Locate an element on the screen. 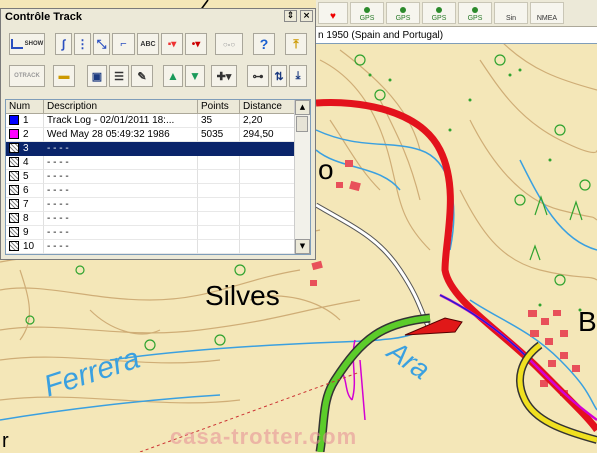 The height and width of the screenshot is (453, 597). draw-track-button: ∫ is located at coordinates (63, 44).